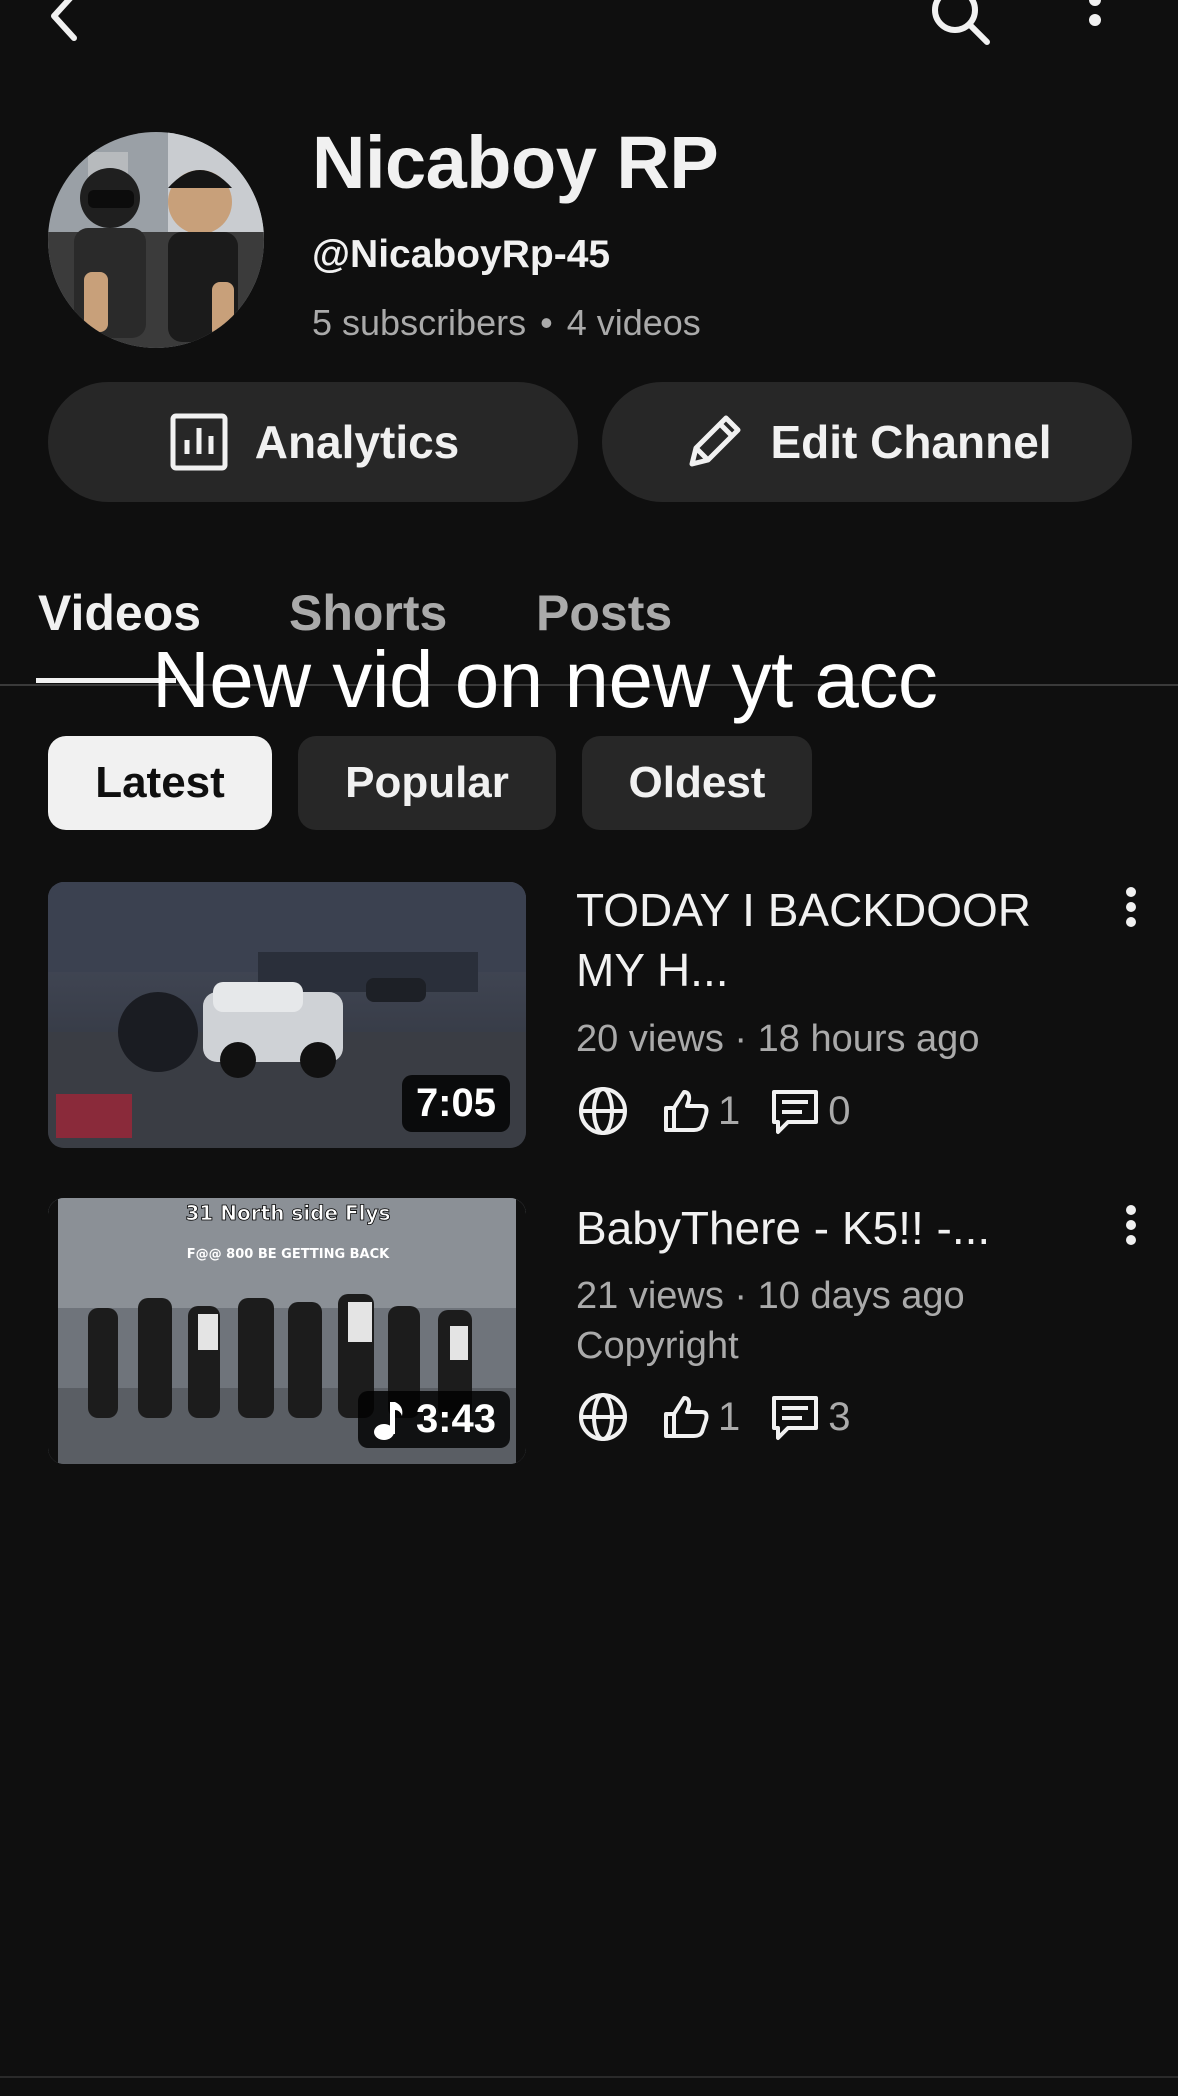 This screenshot has height=2096, width=1178. I want to click on thumbnail-text-line2: F@@ 800 BE GETTING BACK, so click(288, 1254).